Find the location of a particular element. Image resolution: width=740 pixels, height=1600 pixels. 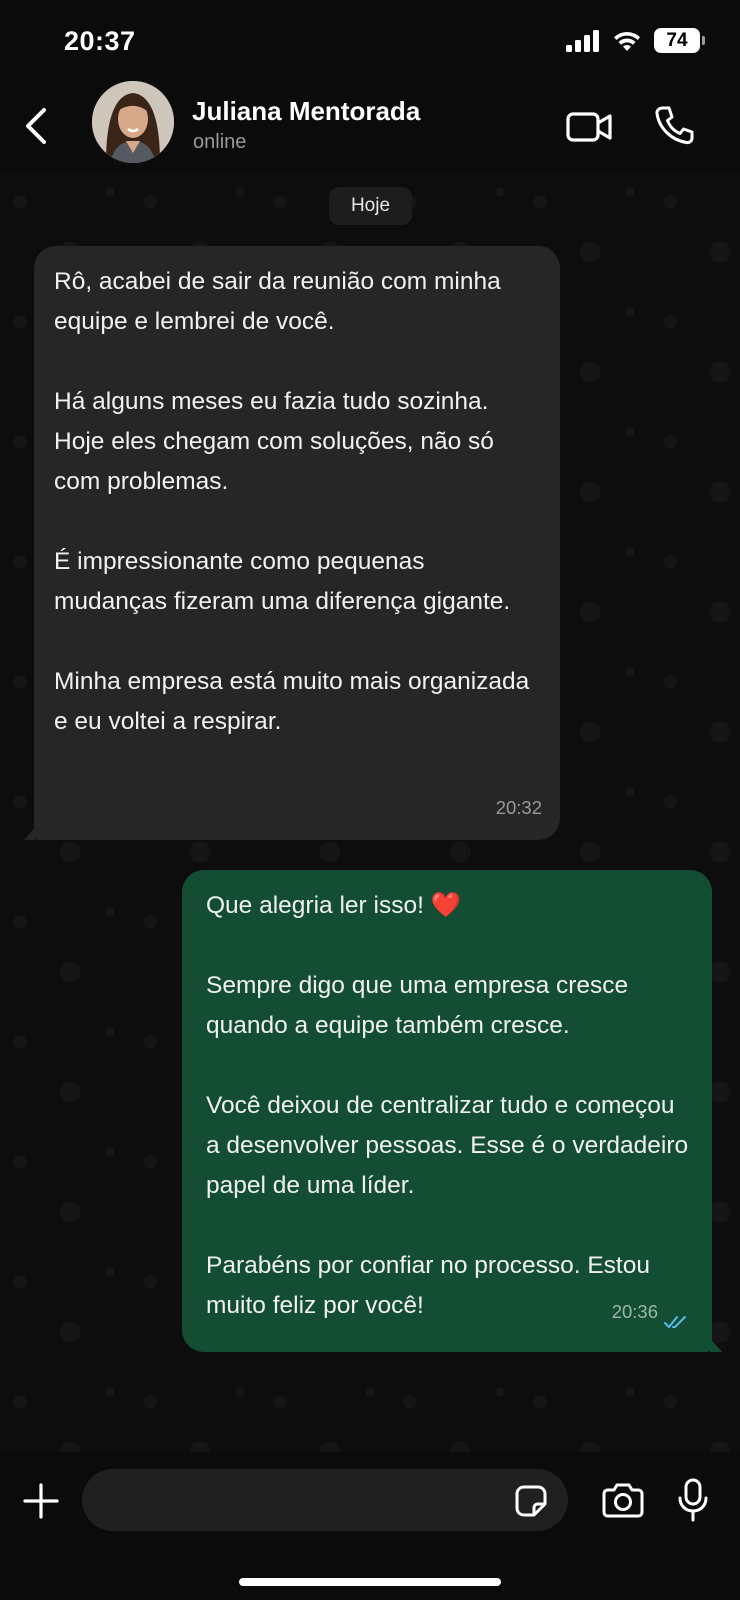

wifi-icon is located at coordinates (627, 41).